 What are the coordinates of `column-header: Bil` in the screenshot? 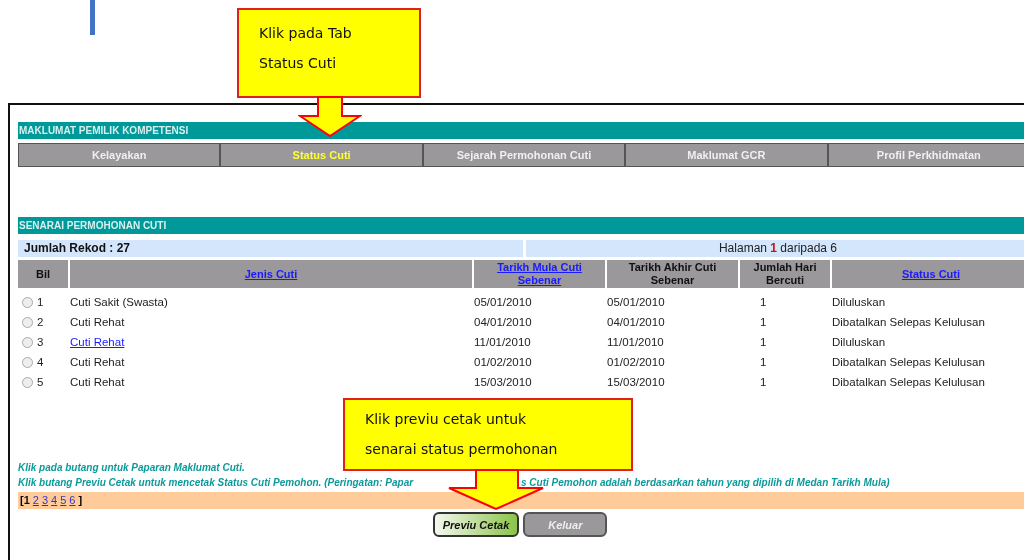 It's located at (43, 274).